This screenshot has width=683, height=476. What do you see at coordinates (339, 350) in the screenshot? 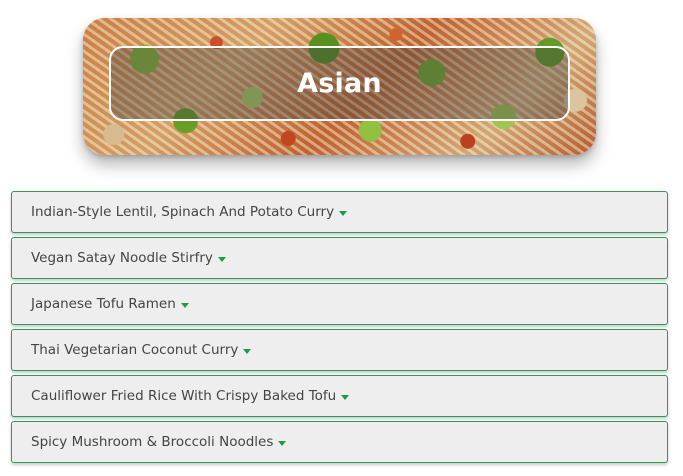
I see `recipe-item-coconut-curry: Thai Vegetarian Coconut Curry` at bounding box center [339, 350].